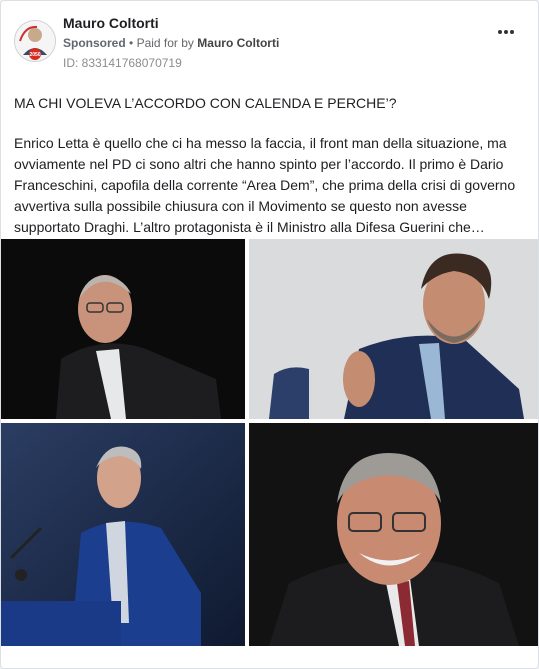 The width and height of the screenshot is (539, 669). Describe the element at coordinates (269, 657) in the screenshot. I see `post-footer` at that location.